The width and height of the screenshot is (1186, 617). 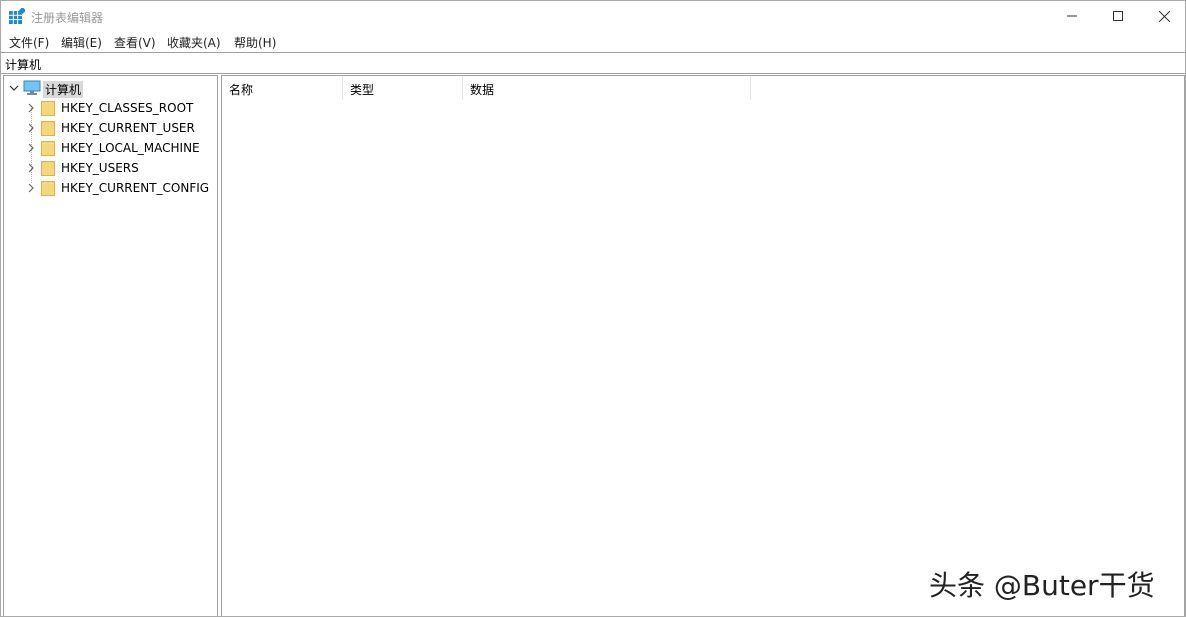 I want to click on menu-favorites: 收藏夹(A), so click(x=194, y=42).